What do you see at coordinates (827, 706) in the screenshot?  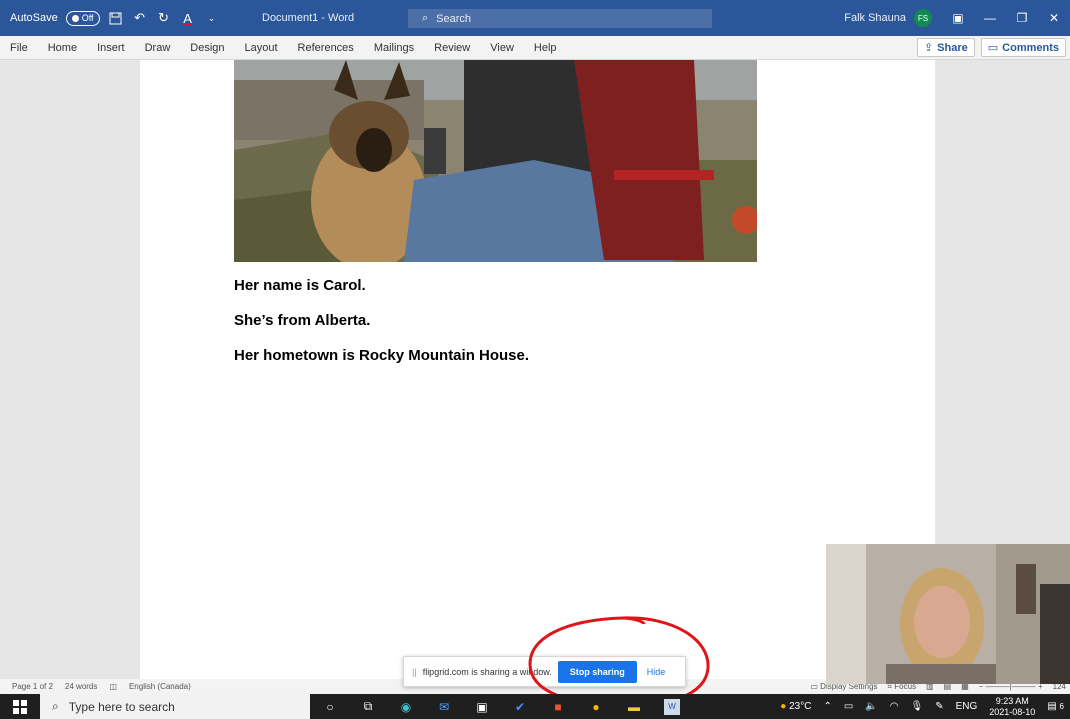 I see `chevron-up-icon: ⌃` at bounding box center [827, 706].